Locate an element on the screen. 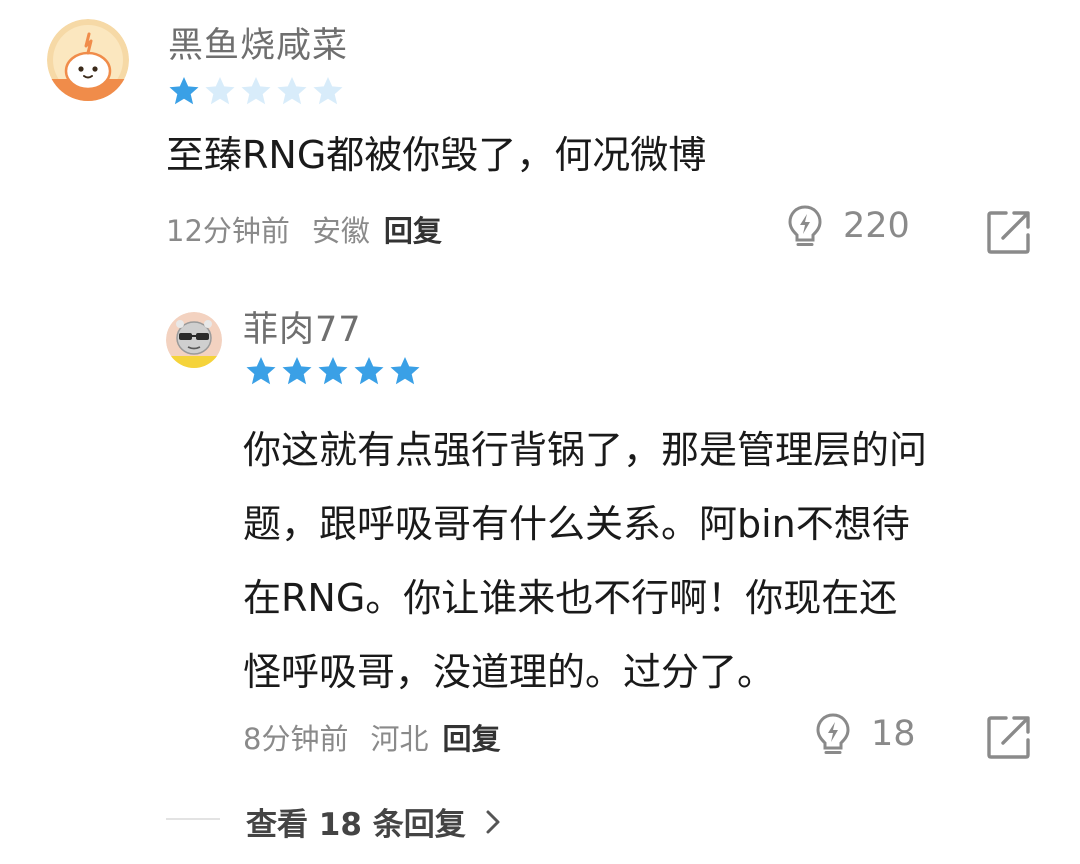 This screenshot has height=864, width=1080. divider is located at coordinates (193, 819).